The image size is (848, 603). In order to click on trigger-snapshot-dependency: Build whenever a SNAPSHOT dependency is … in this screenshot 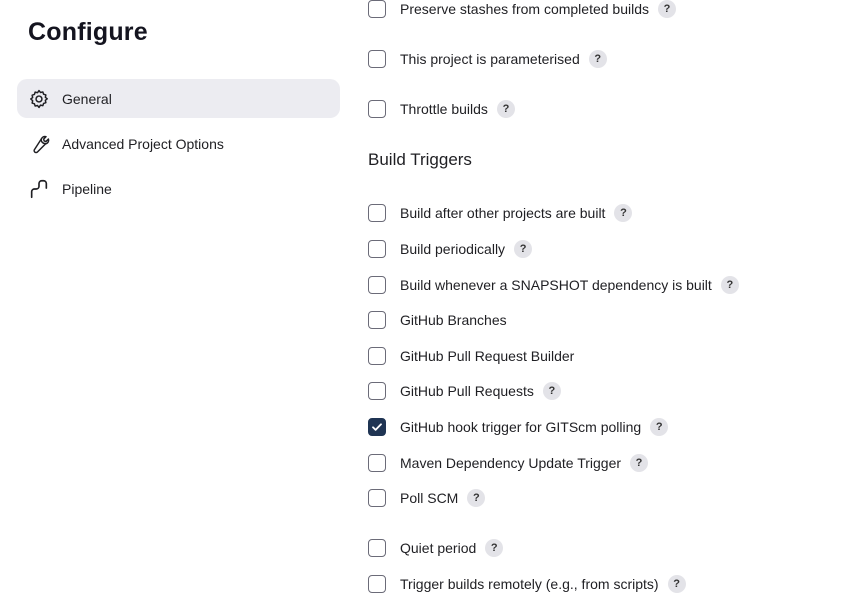, I will do `click(553, 285)`.